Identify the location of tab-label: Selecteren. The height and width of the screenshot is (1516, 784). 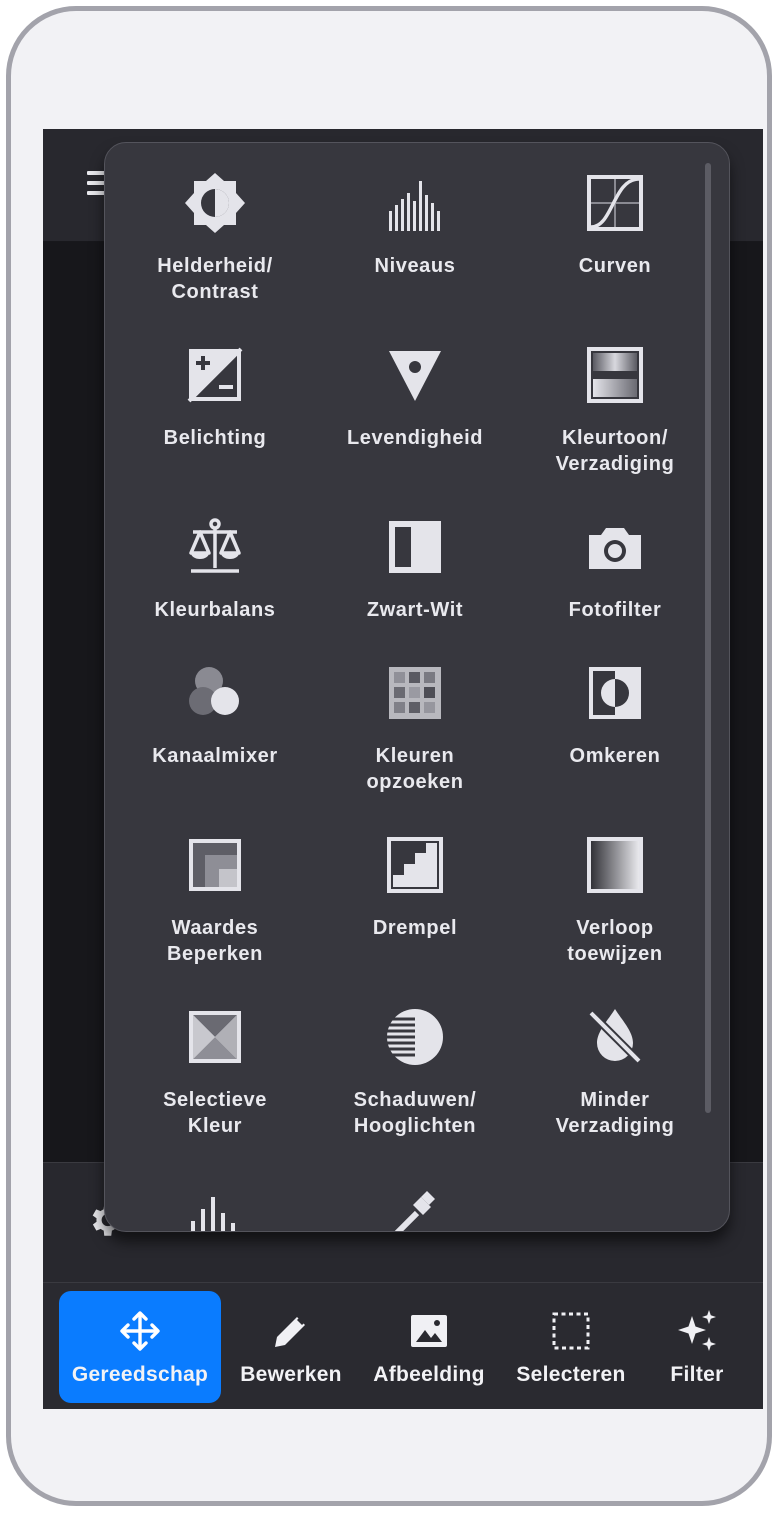
(571, 1374).